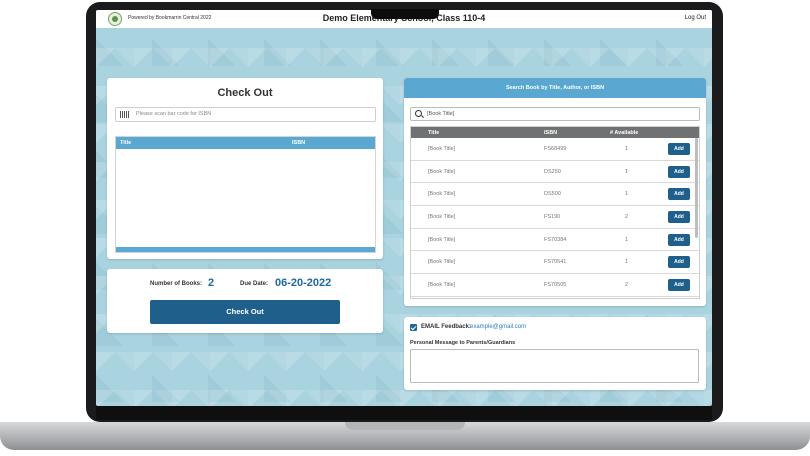 The image size is (810, 456). I want to click on table-row: [Book Title] DS250 1 Add, so click(555, 172).